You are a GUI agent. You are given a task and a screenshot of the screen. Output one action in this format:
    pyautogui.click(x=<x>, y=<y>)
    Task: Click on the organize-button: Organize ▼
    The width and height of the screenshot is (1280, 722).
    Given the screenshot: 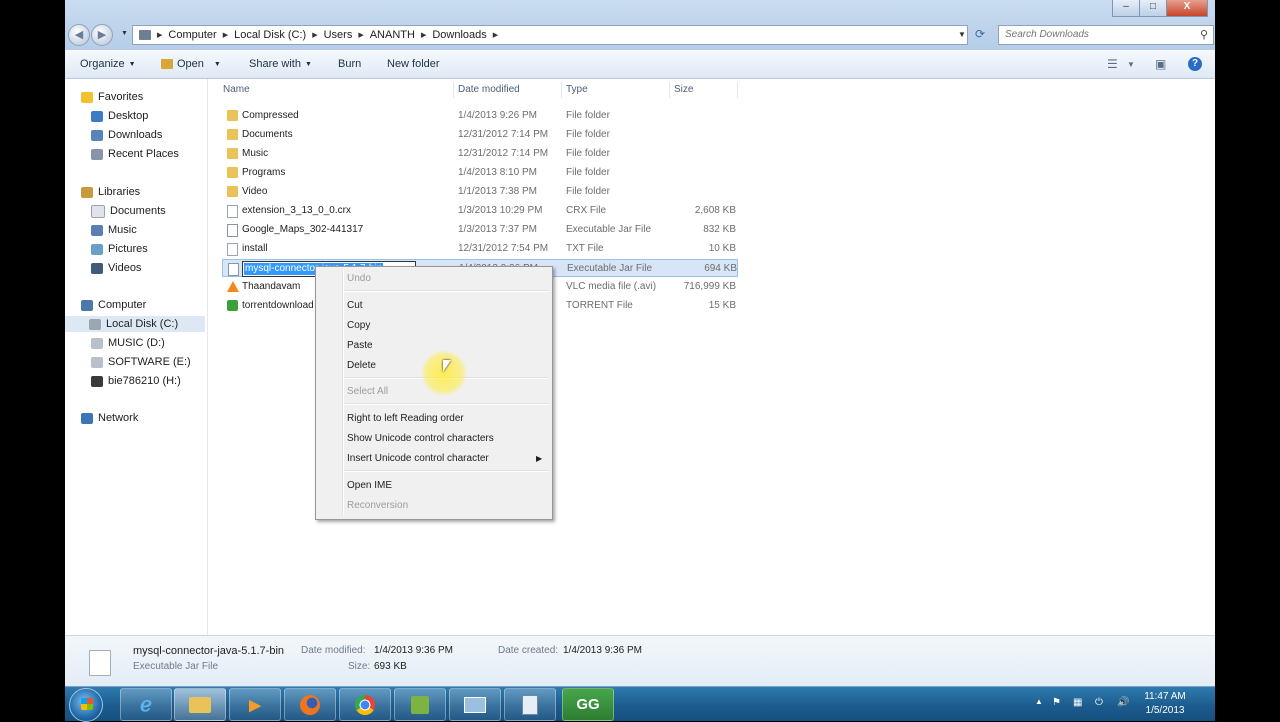 What is the action you would take?
    pyautogui.click(x=108, y=64)
    